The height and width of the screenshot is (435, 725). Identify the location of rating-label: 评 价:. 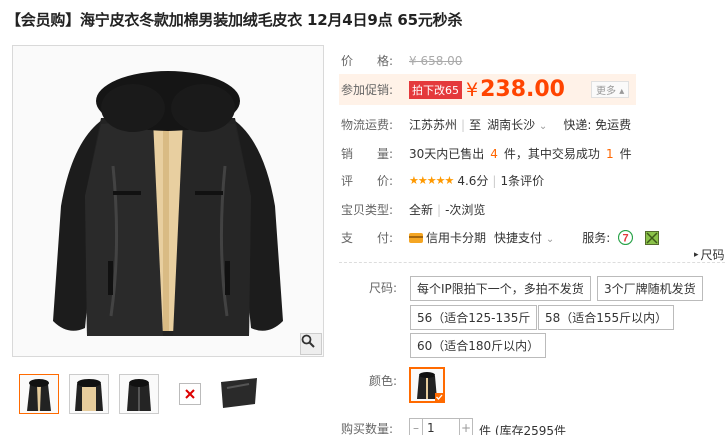
(367, 181).